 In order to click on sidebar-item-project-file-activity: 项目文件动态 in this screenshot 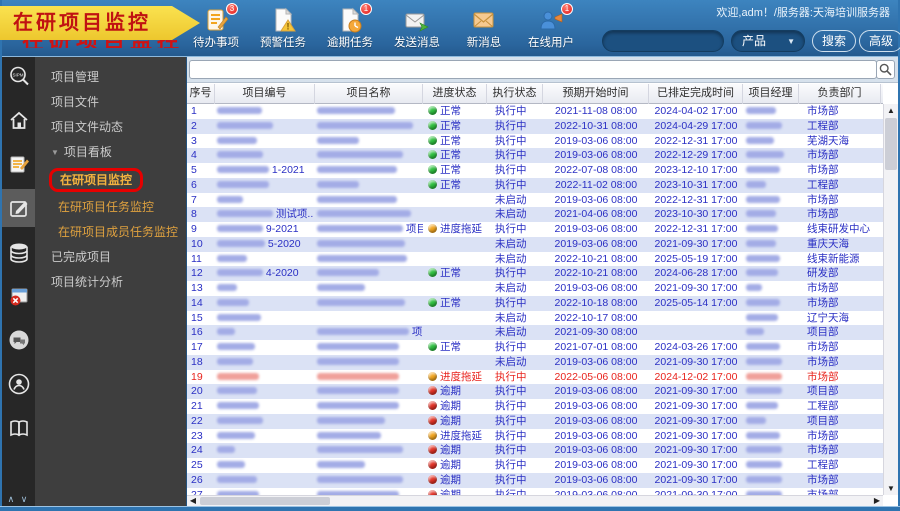, I will do `click(110, 127)`.